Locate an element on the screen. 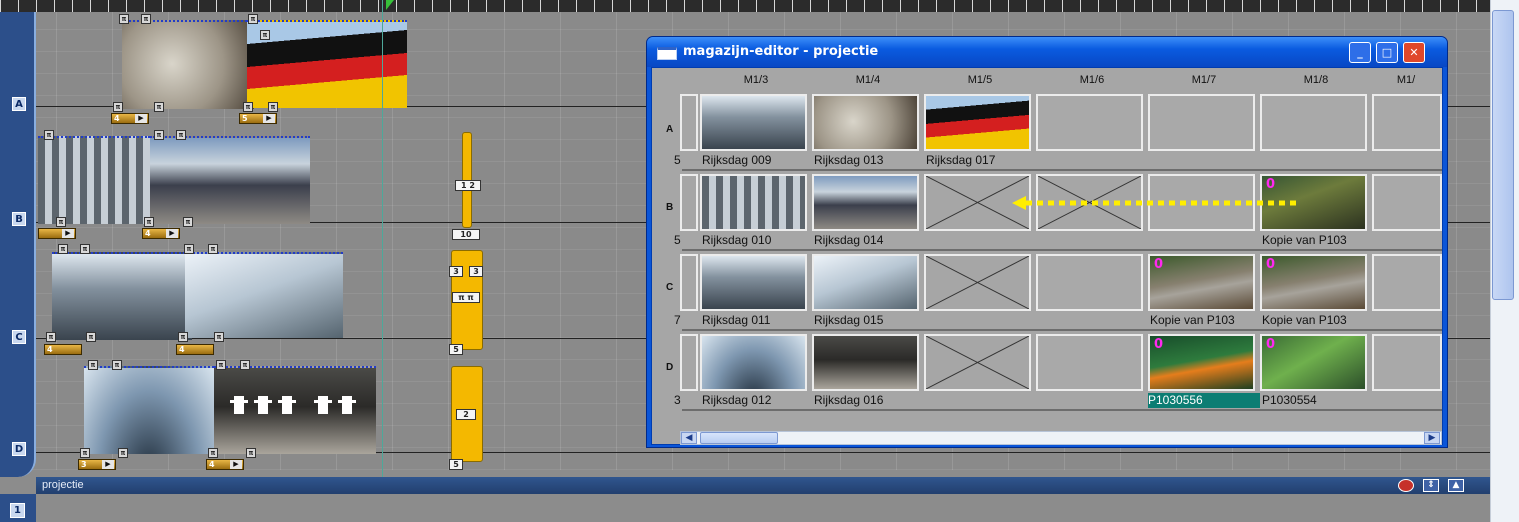 The image size is (1519, 522). clip-tag: 5 ▶ is located at coordinates (258, 118).